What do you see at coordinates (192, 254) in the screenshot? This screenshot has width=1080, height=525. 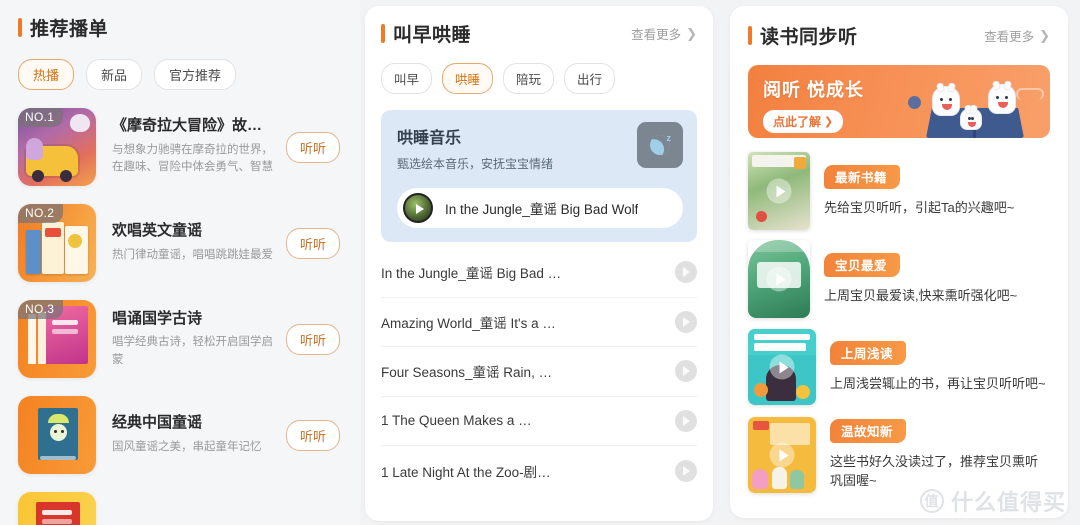 I see `playlist-desc: 热门律动童谣，唱唱跳跳娃最爱` at bounding box center [192, 254].